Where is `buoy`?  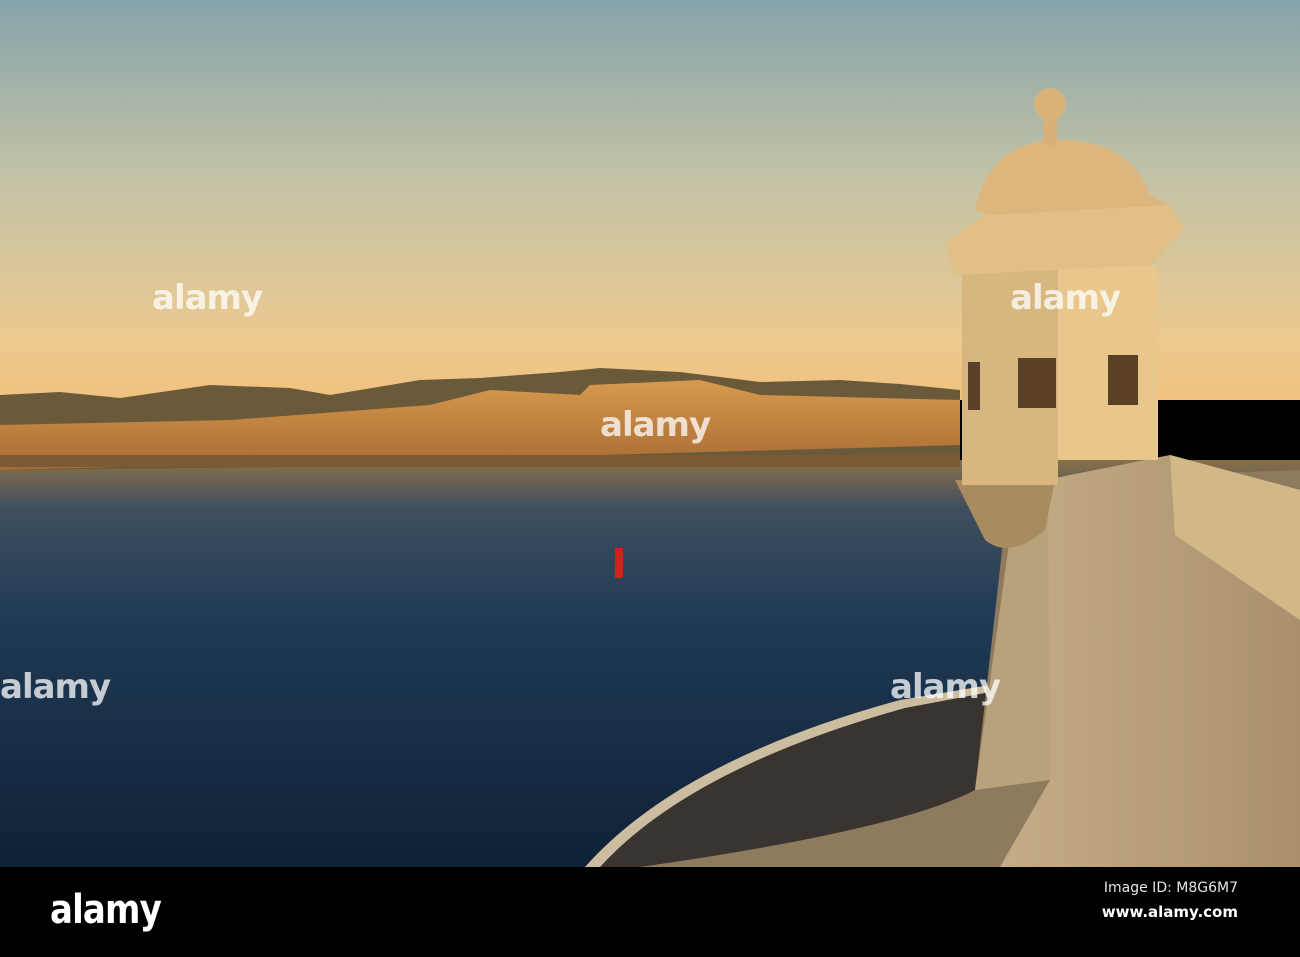 buoy is located at coordinates (619, 563).